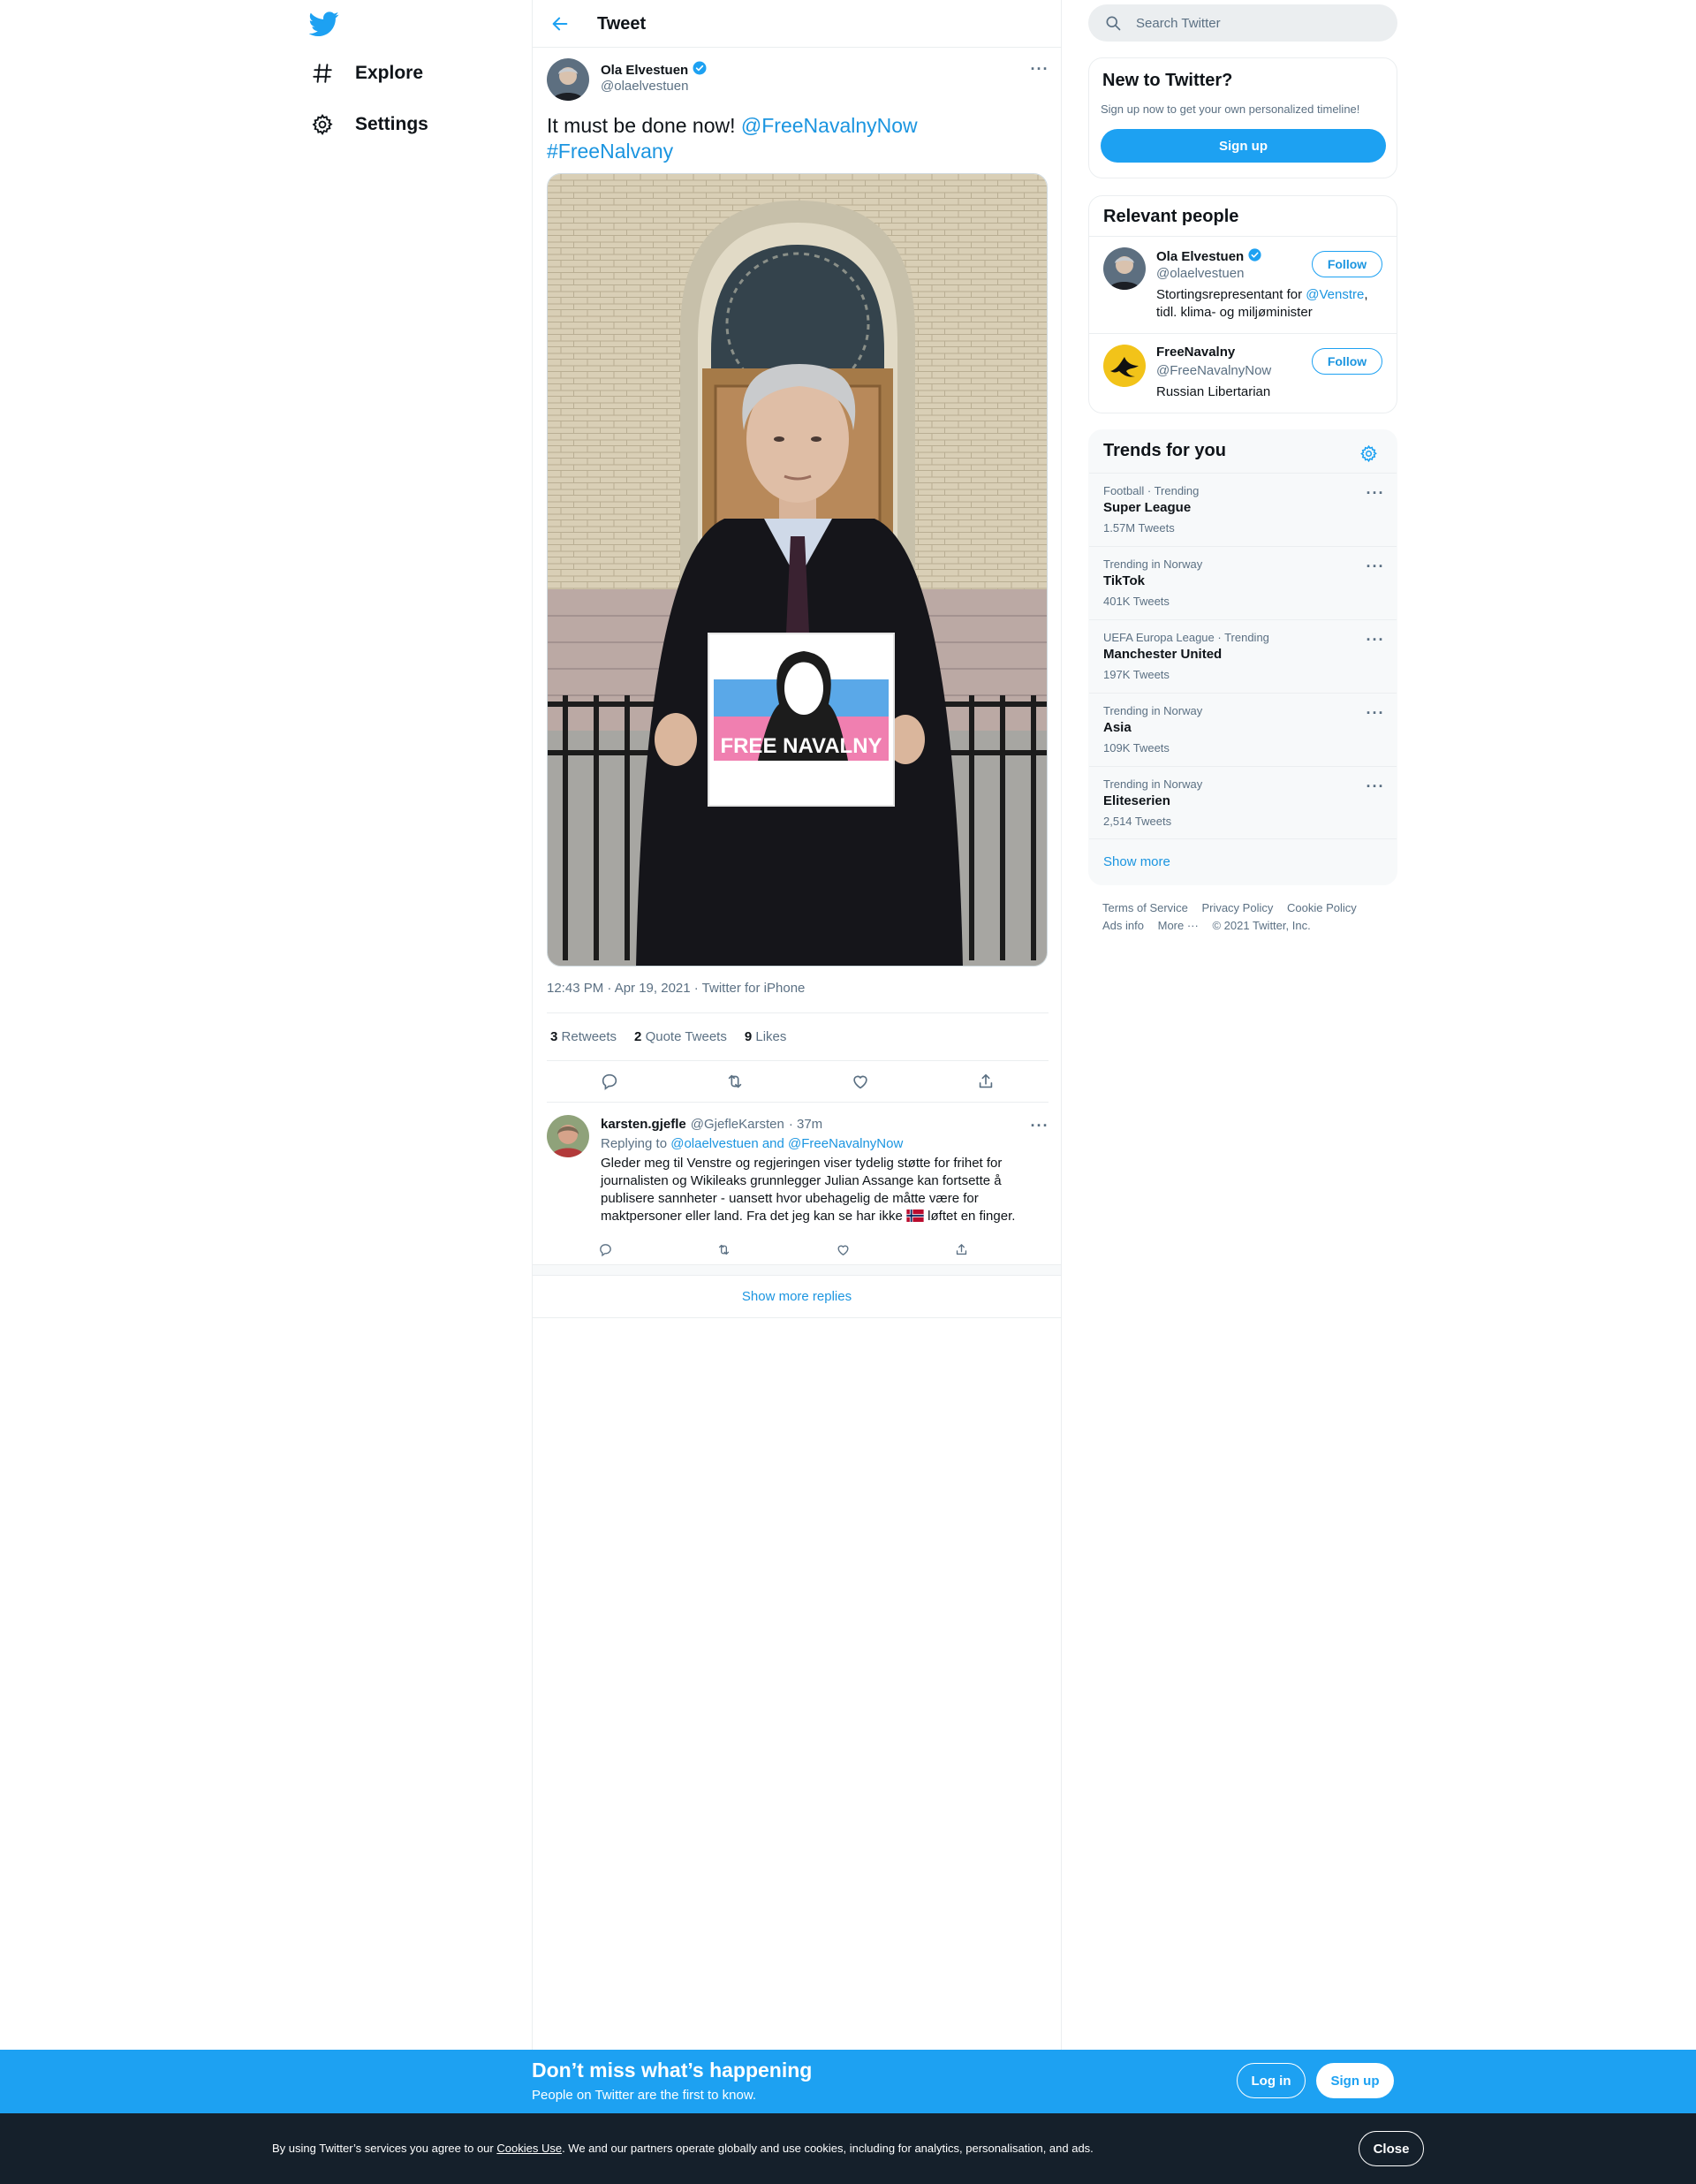  What do you see at coordinates (1039, 69) in the screenshot?
I see `more-options-icon: ···` at bounding box center [1039, 69].